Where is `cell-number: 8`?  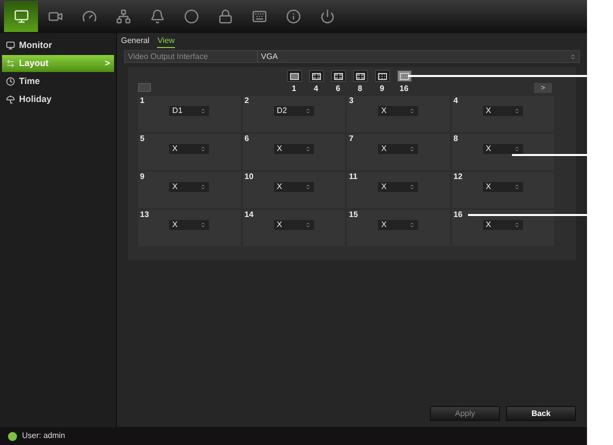 cell-number: 8 is located at coordinates (456, 139).